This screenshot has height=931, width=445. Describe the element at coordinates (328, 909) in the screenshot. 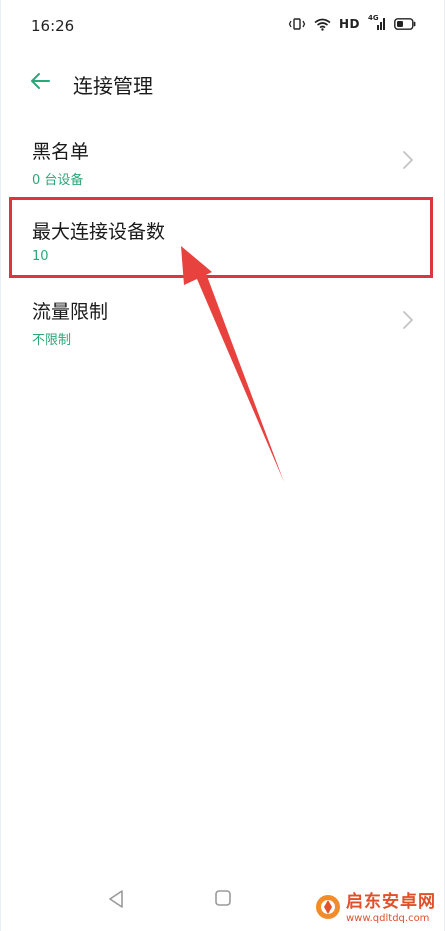

I see `watermark-logo-icon` at that location.